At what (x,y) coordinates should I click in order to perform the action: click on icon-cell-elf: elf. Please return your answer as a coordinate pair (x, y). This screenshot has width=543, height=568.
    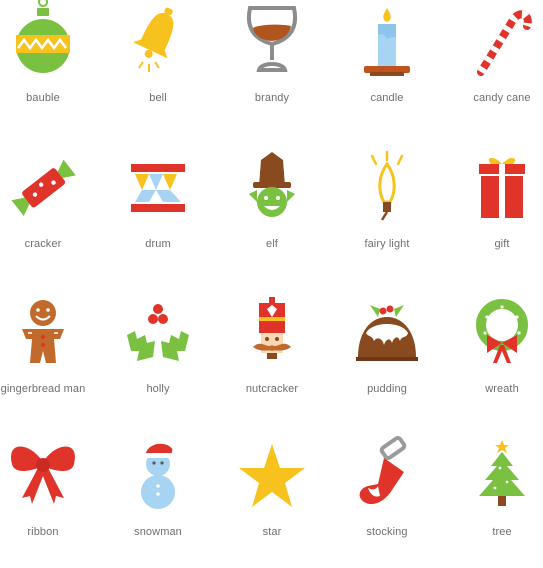
    Looking at the image, I should click on (272, 213).